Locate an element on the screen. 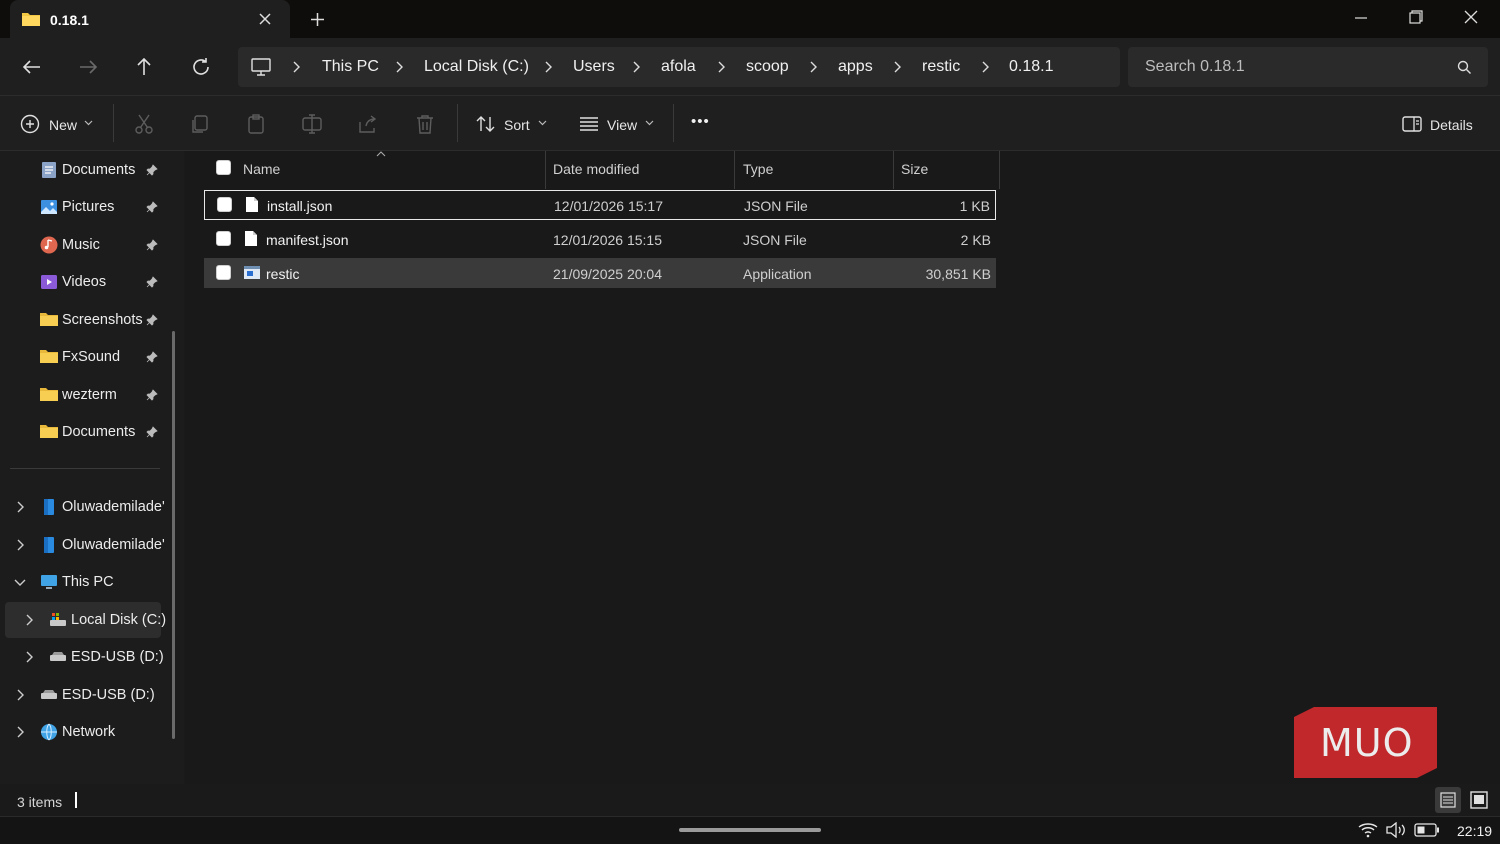 This screenshot has width=1500, height=844. file-type: Application is located at coordinates (777, 274).